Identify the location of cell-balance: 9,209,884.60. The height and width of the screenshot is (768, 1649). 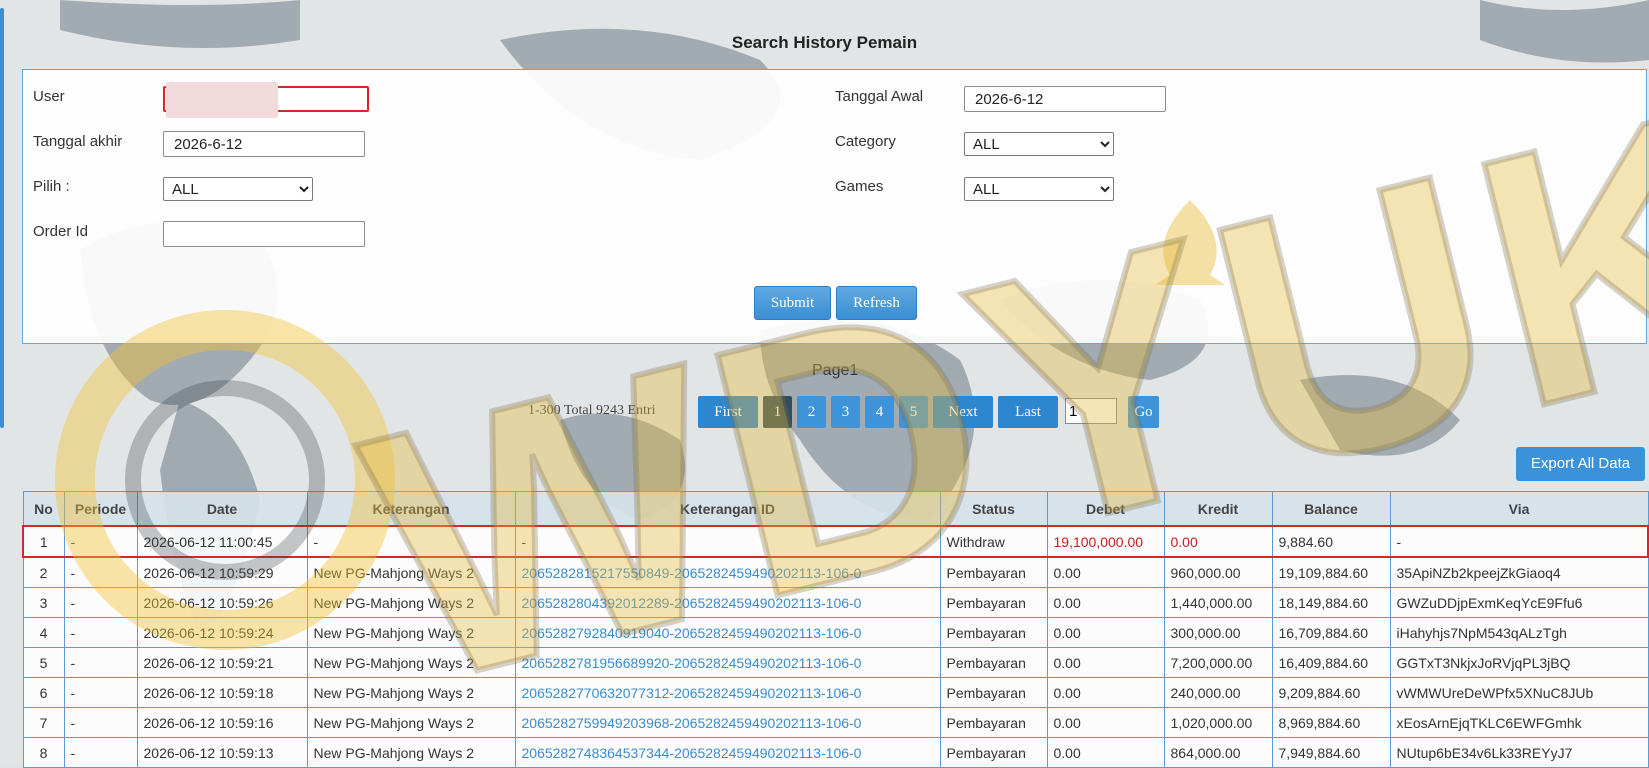
(1331, 692).